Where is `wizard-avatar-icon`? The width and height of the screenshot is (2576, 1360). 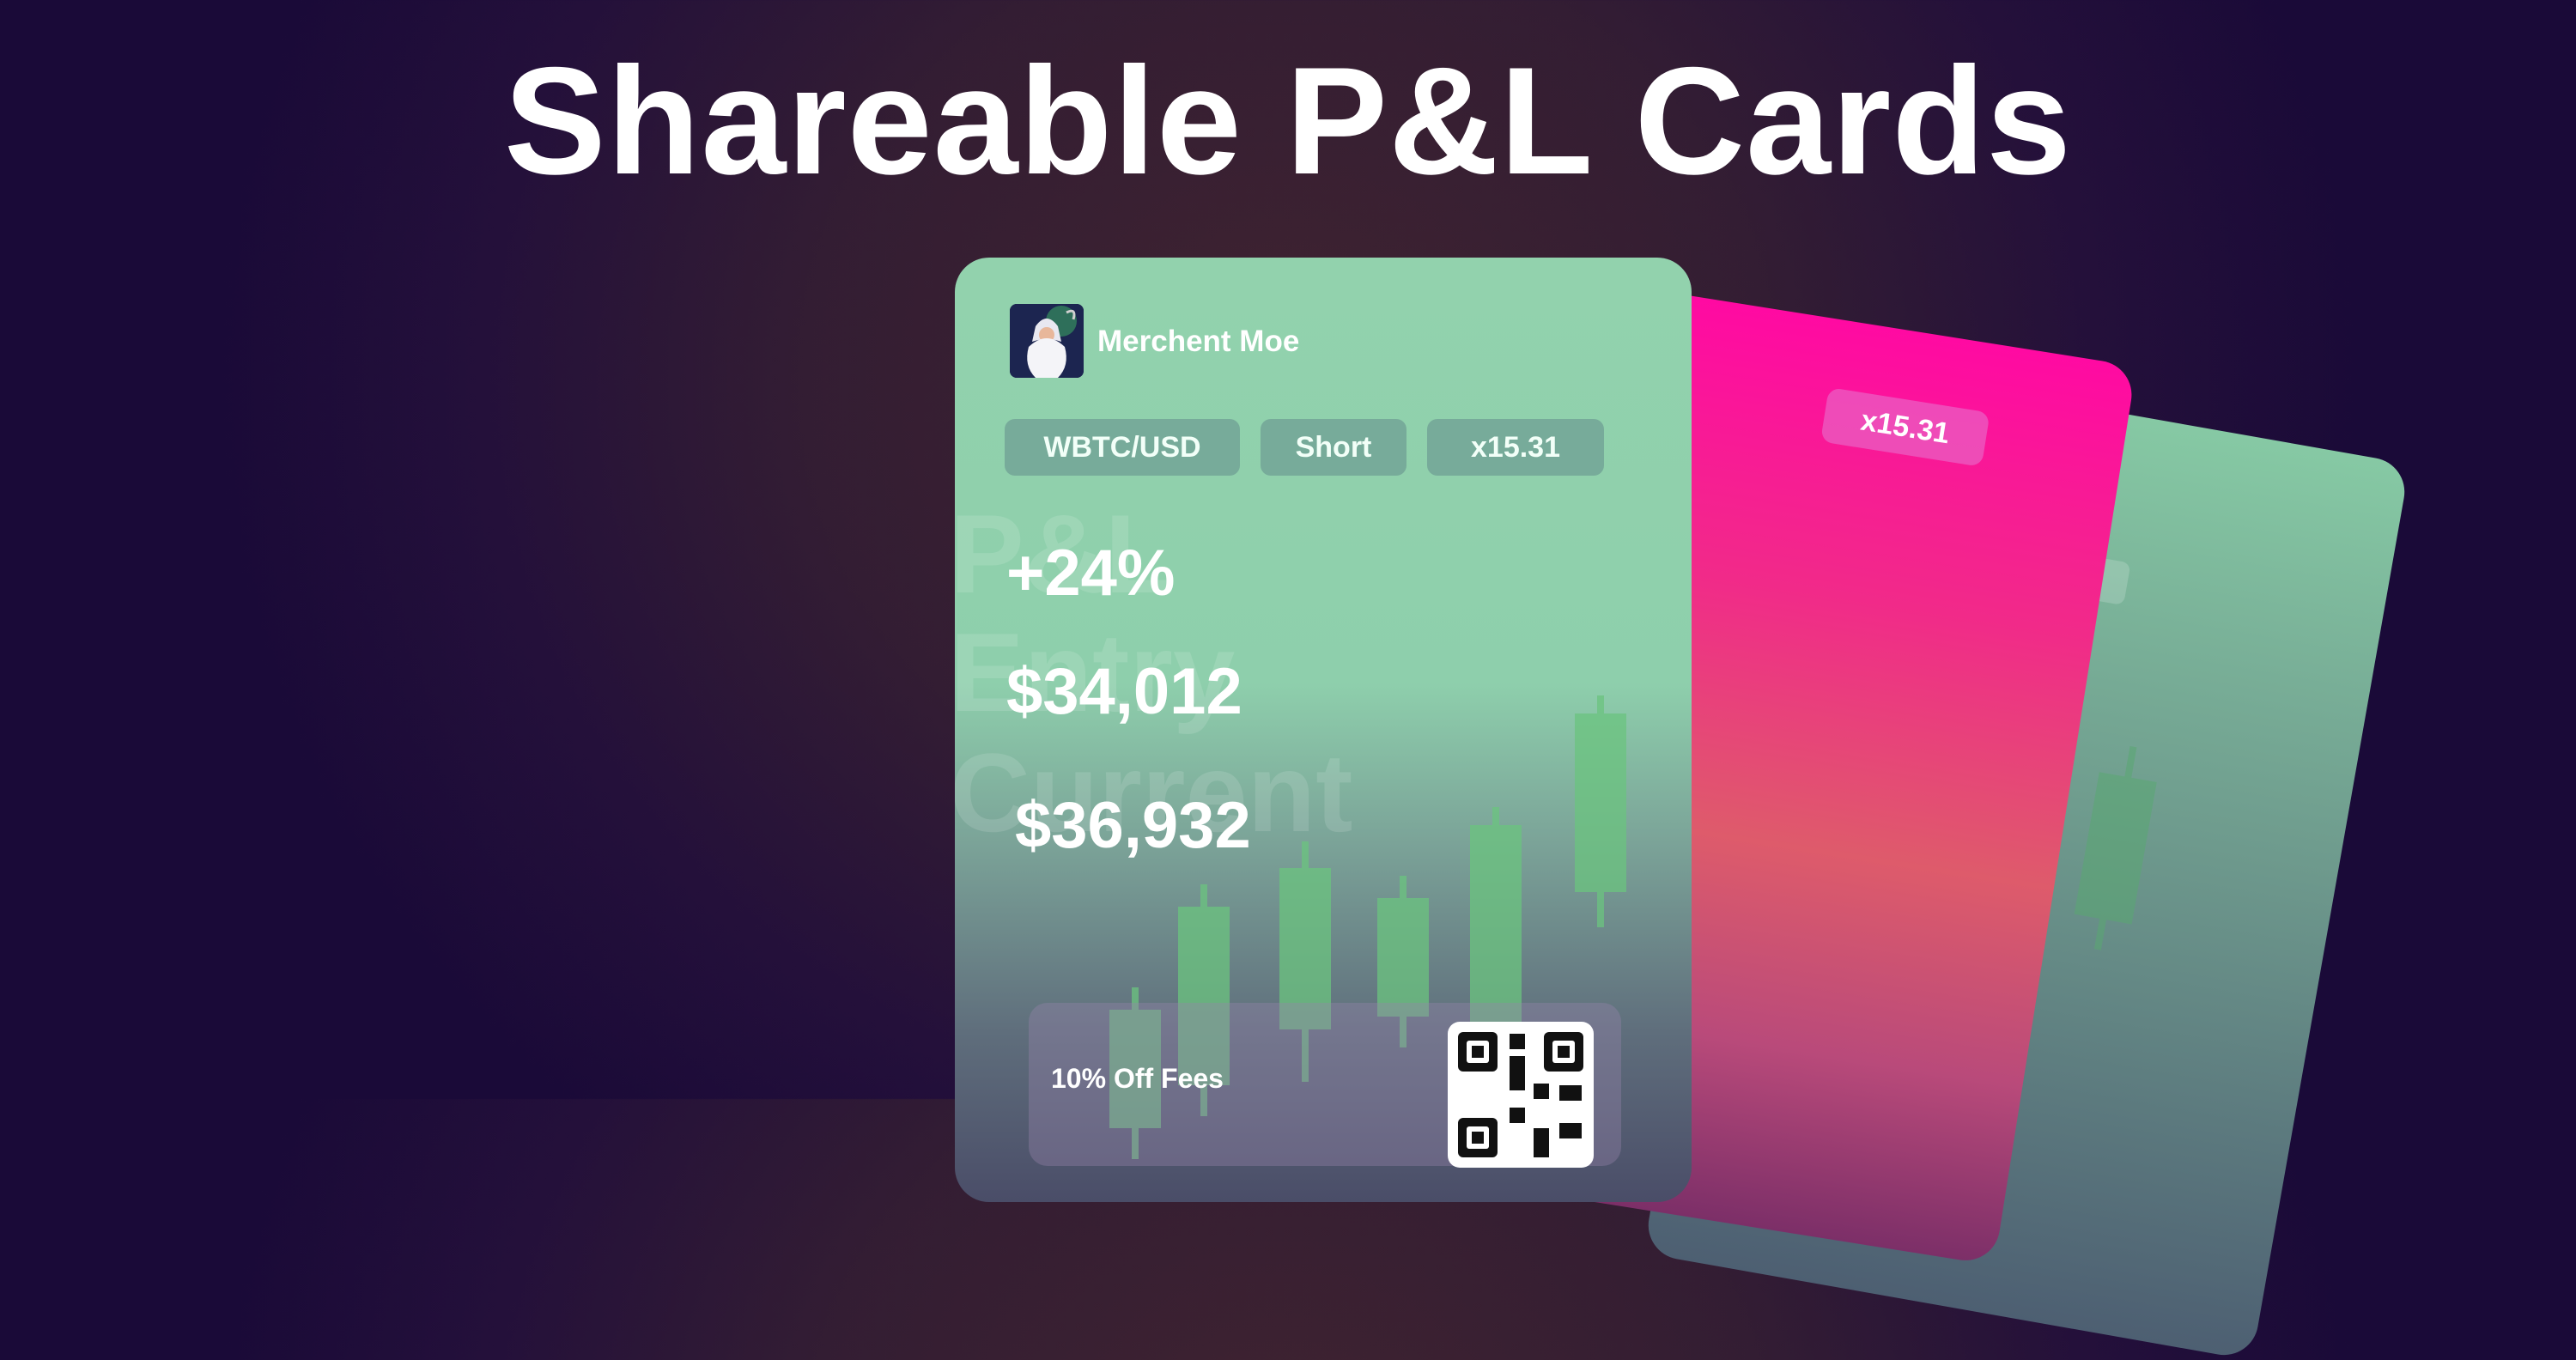 wizard-avatar-icon is located at coordinates (1047, 341).